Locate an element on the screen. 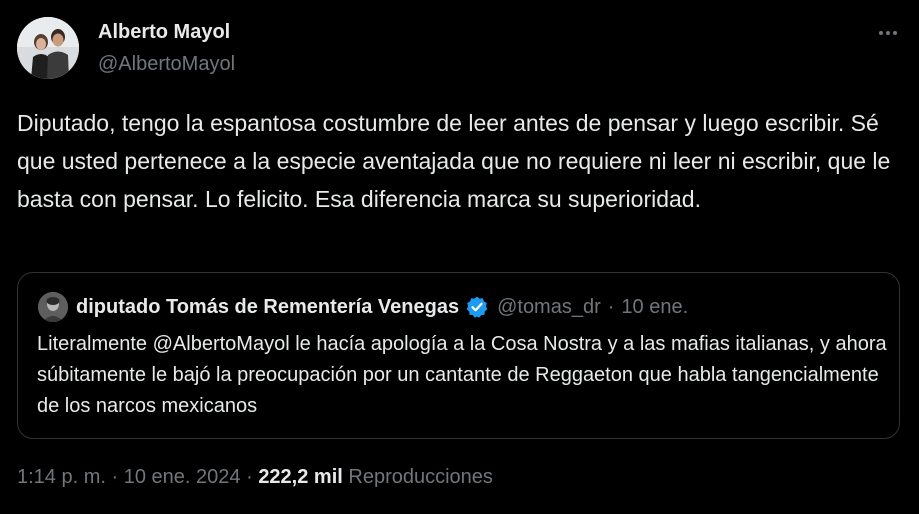  tweet-header: Alberto Mayol @AlbertoMayol is located at coordinates (459, 48).